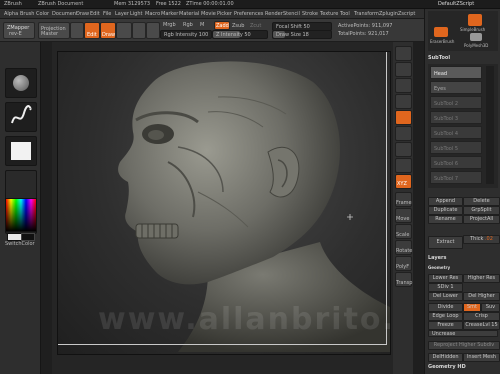 The height and width of the screenshot is (374, 500). I want to click on lightbox-button, so click(77, 30).